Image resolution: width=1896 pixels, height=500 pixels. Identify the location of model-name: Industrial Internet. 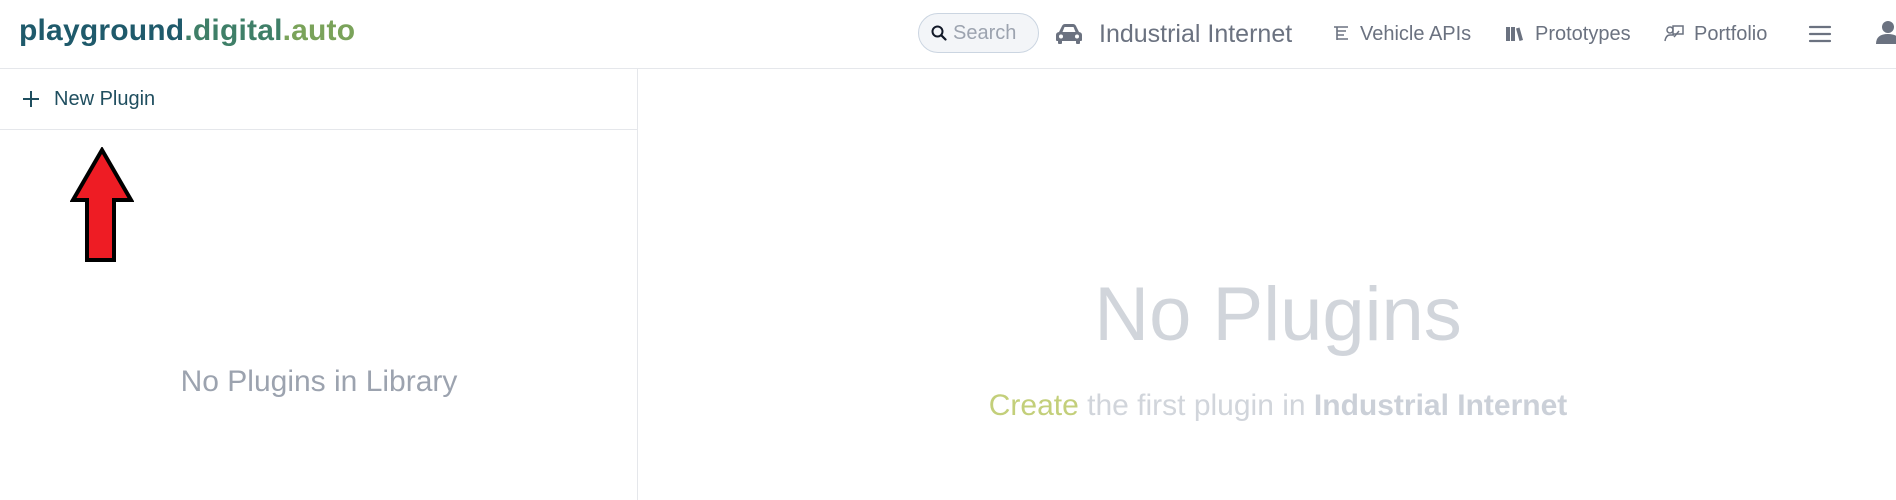
(1196, 33).